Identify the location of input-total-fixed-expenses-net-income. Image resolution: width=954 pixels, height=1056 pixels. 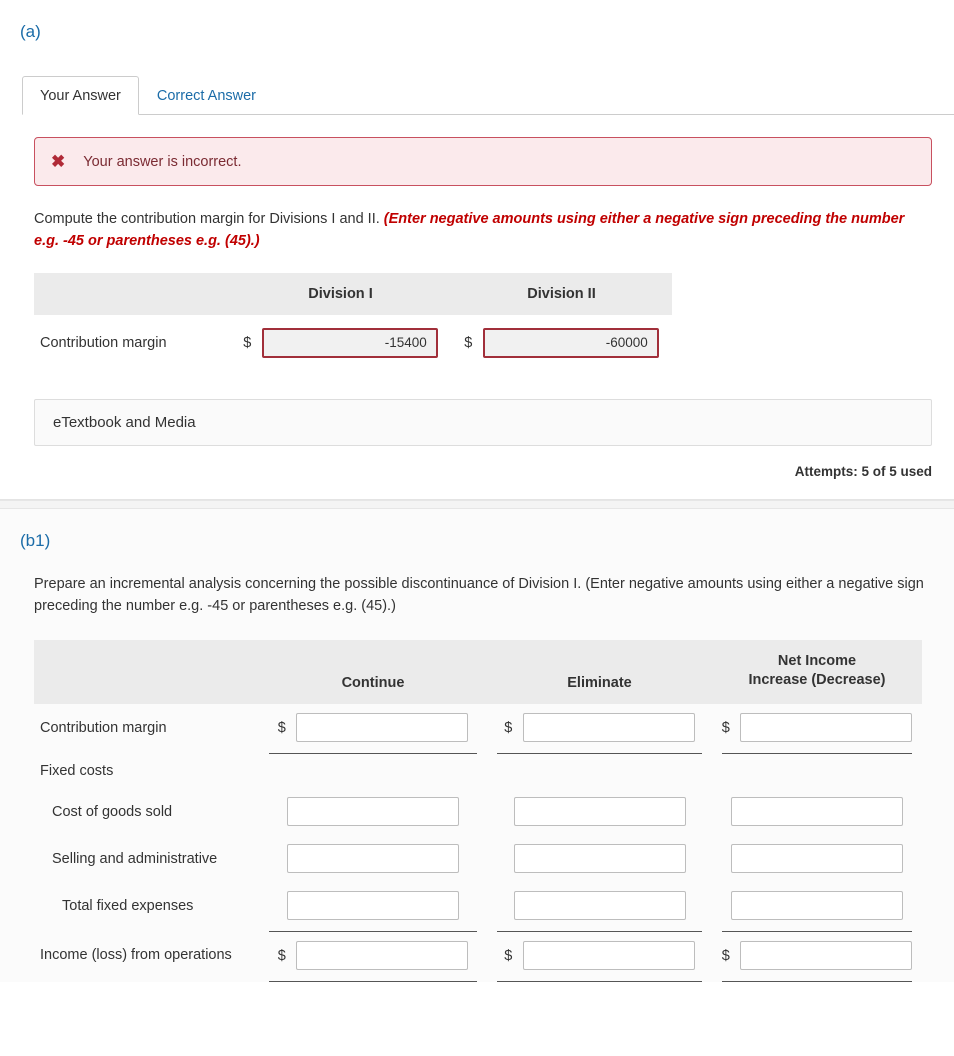
(817, 905).